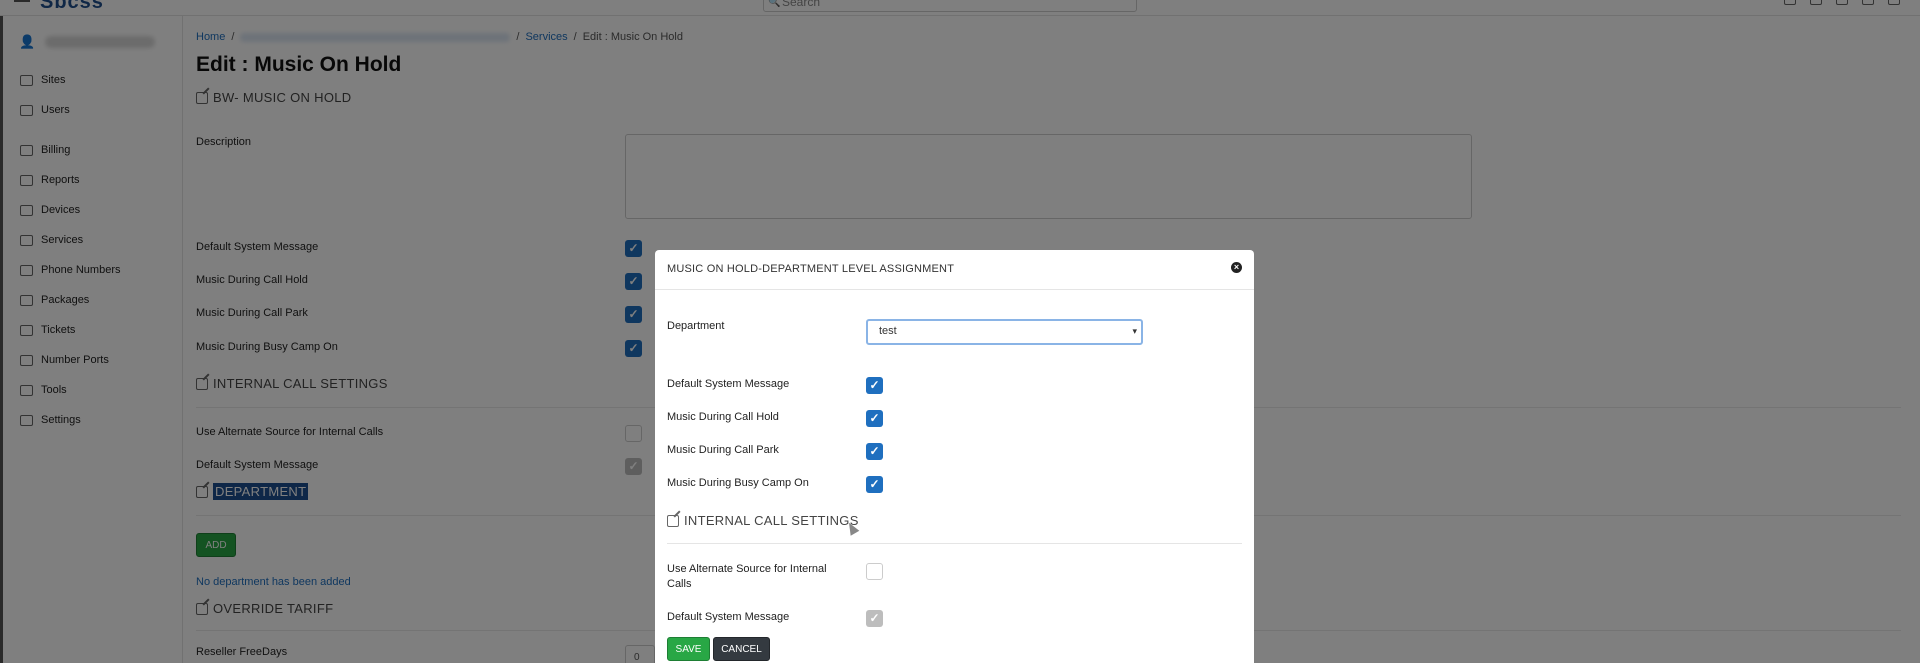 This screenshot has width=1920, height=663. I want to click on modal-checkbox-default-system-message: ✓, so click(874, 385).